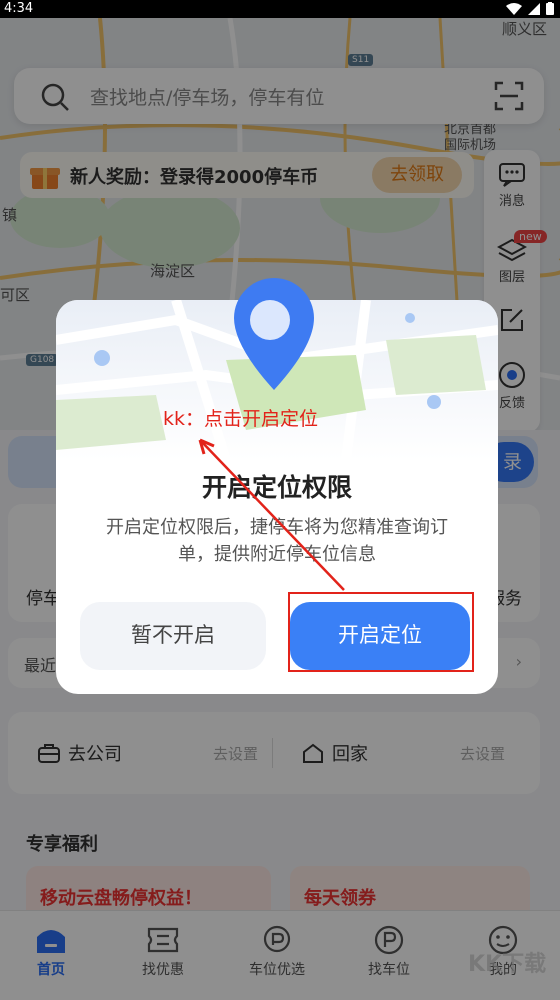 Image resolution: width=560 pixels, height=1000 pixels. What do you see at coordinates (381, 632) in the screenshot?
I see `annotation-highlight-box` at bounding box center [381, 632].